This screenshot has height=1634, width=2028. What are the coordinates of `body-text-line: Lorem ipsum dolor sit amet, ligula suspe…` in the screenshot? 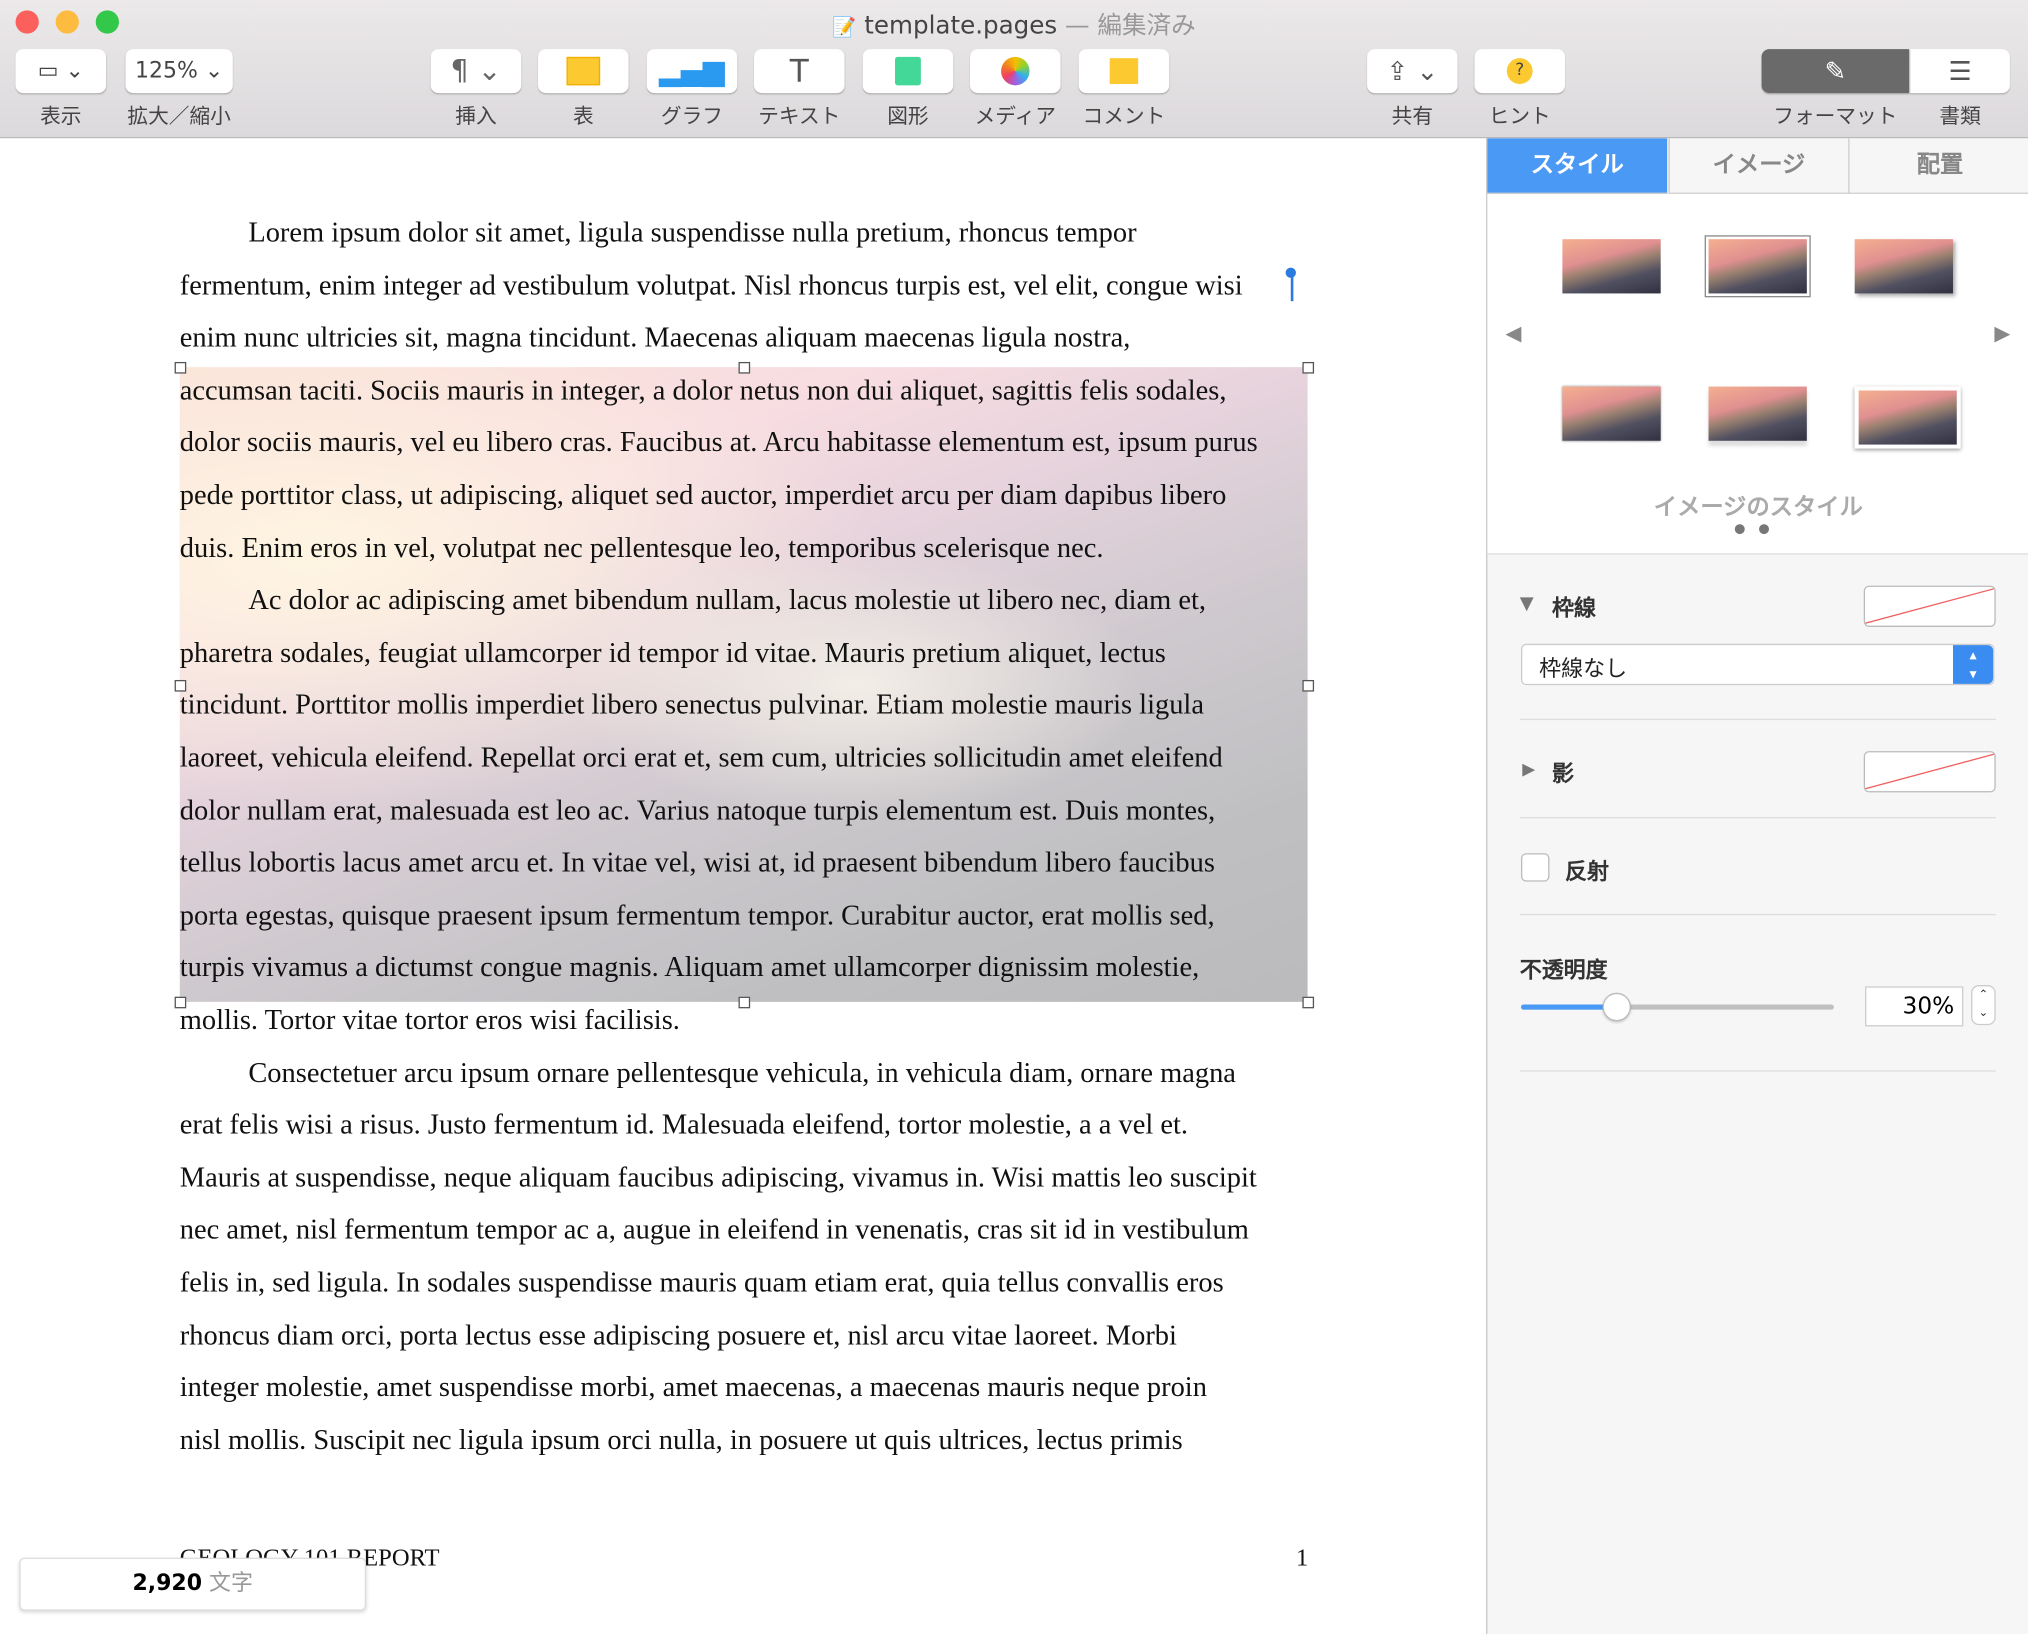 It's located at (692, 232).